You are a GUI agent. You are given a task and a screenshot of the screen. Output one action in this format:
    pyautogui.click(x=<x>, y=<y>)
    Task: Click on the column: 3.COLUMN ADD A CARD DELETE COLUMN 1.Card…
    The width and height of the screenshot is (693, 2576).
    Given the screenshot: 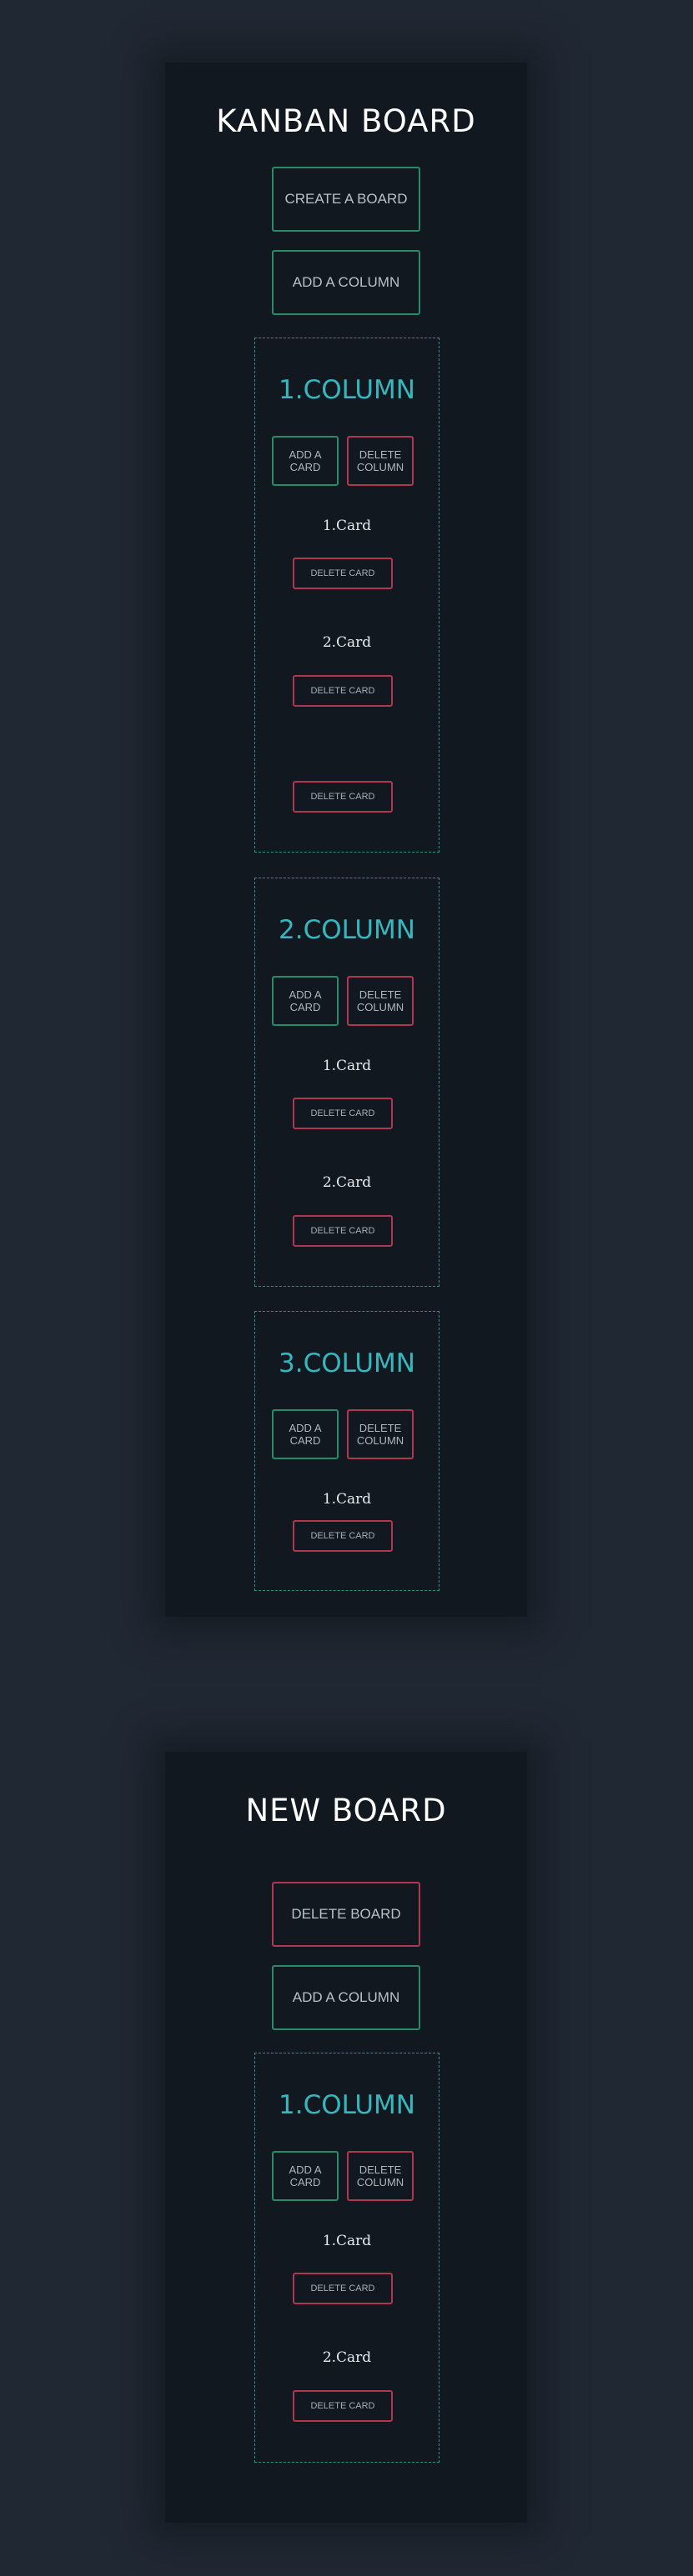 What is the action you would take?
    pyautogui.click(x=346, y=1451)
    